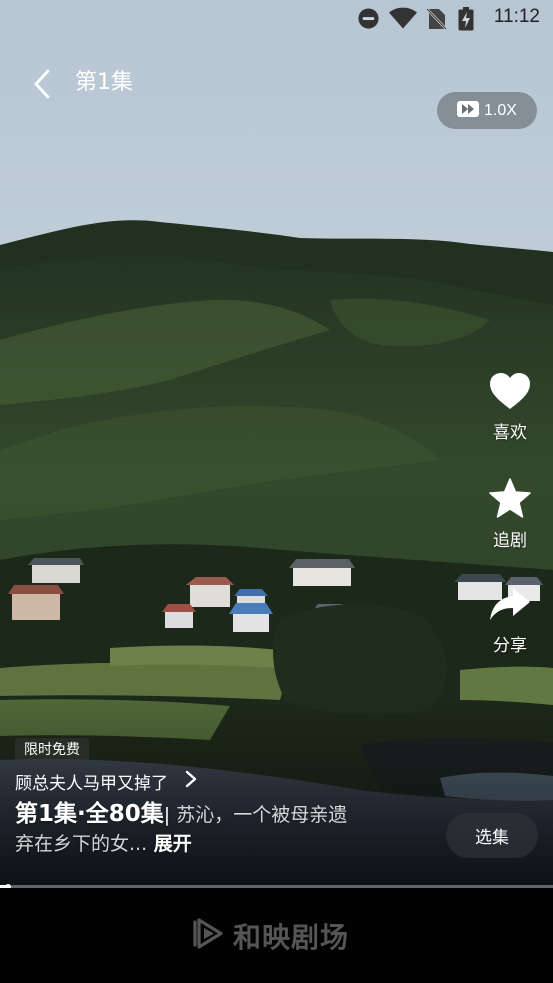  What do you see at coordinates (89, 814) in the screenshot?
I see `episode-count: 第1集·全80集` at bounding box center [89, 814].